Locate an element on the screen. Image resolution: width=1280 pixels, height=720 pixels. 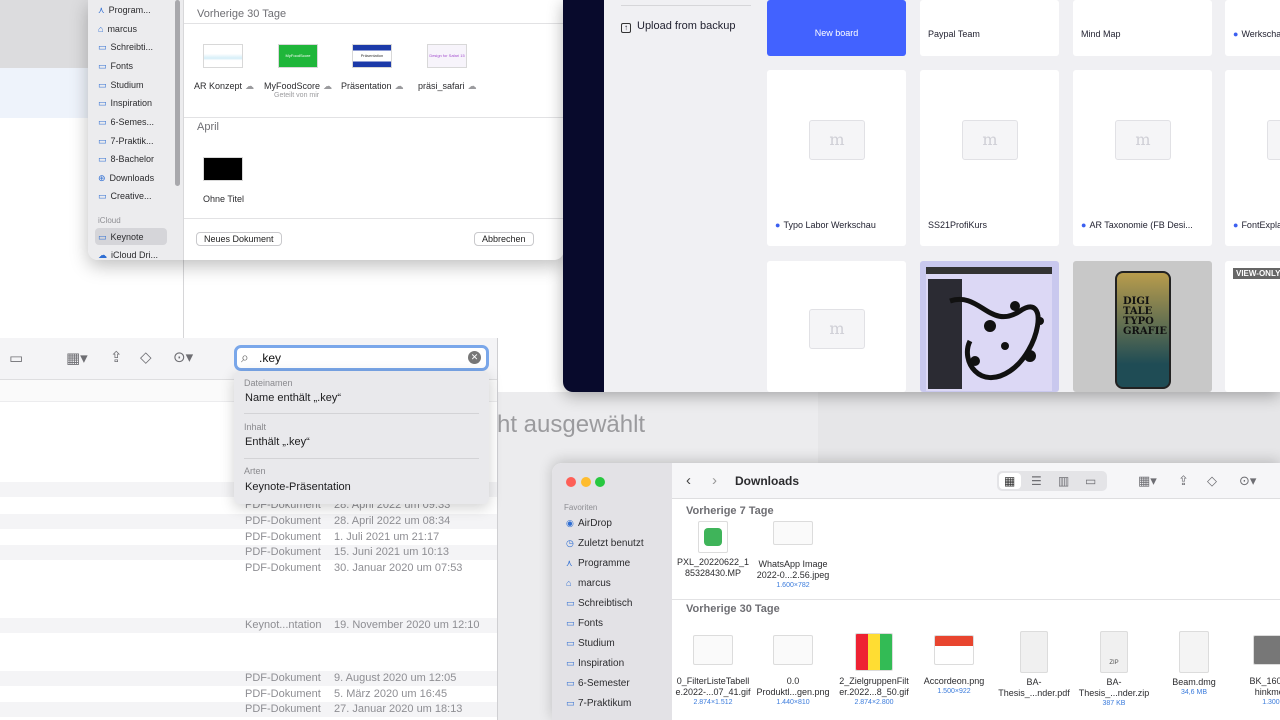
new-document-button: Neues Dokument is located at coordinates (239, 239).